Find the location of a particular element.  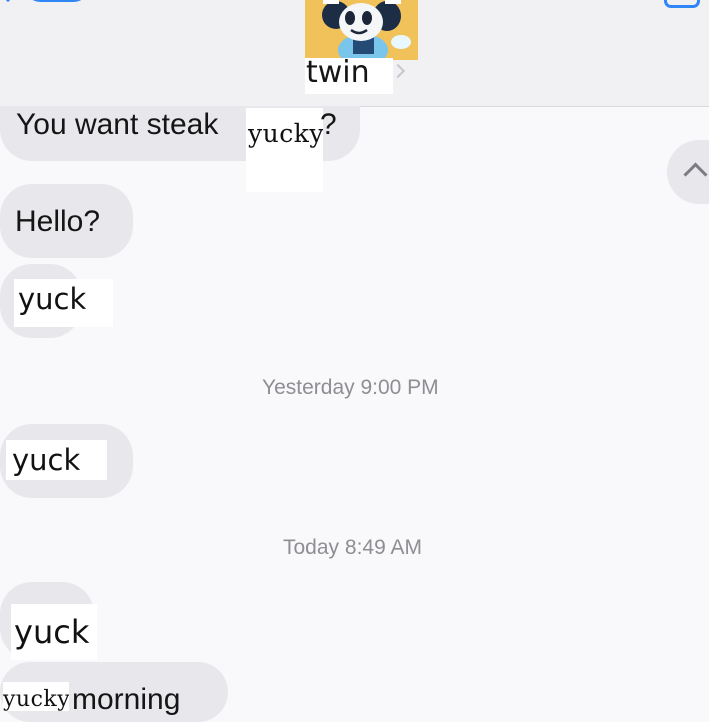

avatar-image is located at coordinates (361, 30).